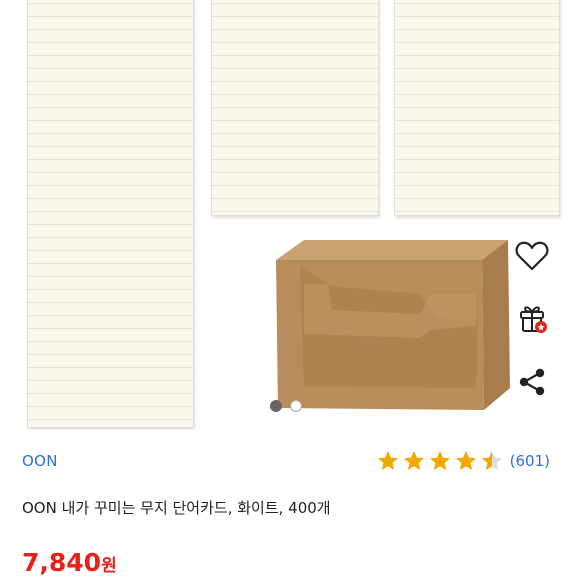 The width and height of the screenshot is (578, 578). What do you see at coordinates (286, 406) in the screenshot?
I see `gallery-pagination` at bounding box center [286, 406].